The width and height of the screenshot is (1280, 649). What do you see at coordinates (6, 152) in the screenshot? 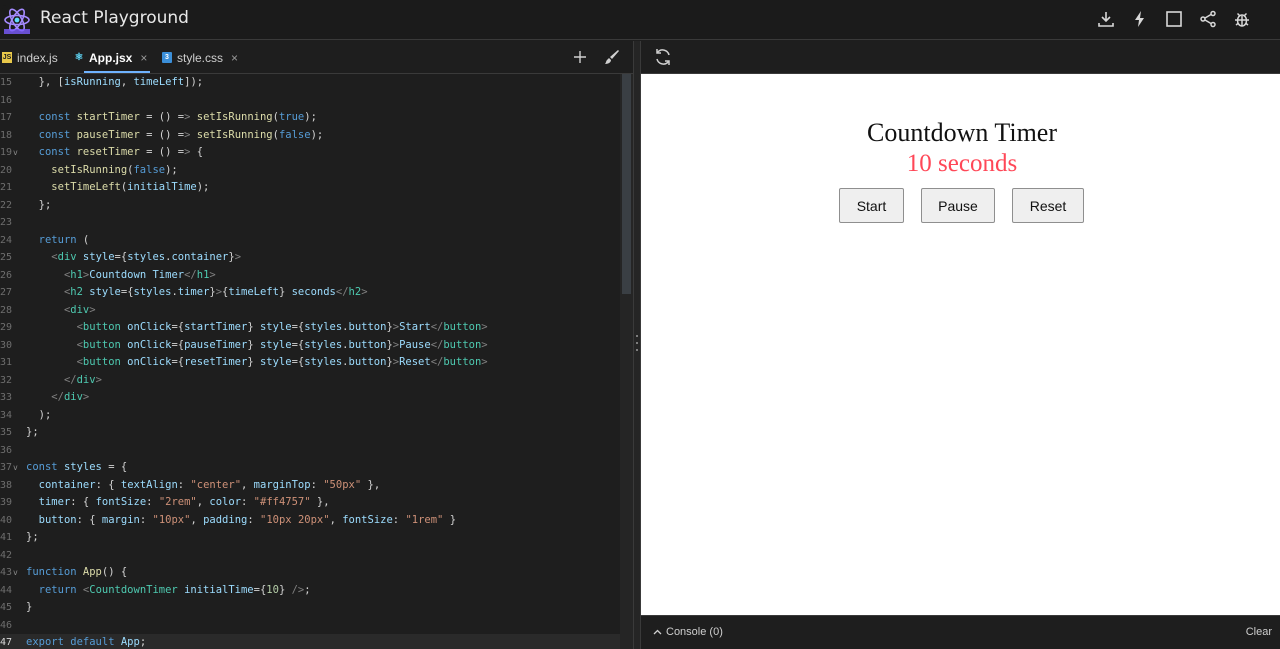
I see `line-number: 19` at bounding box center [6, 152].